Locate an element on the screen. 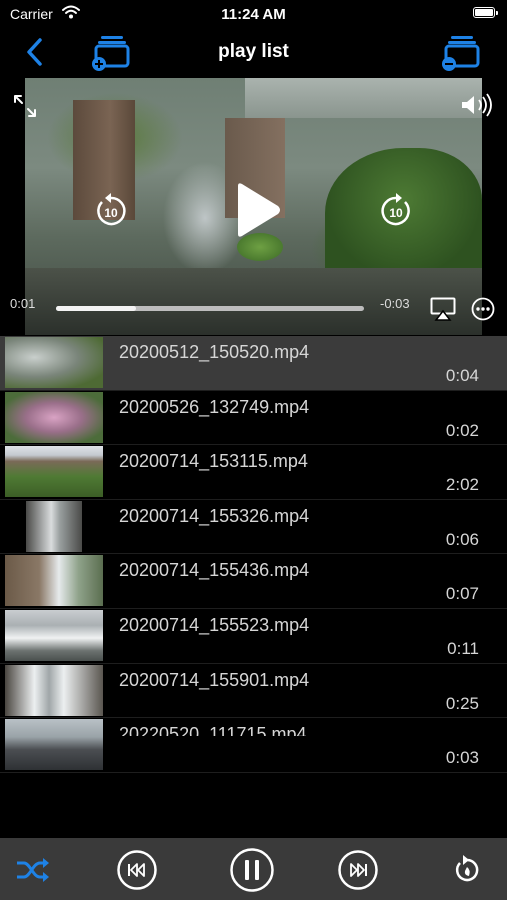 Image resolution: width=507 pixels, height=900 pixels. playlist-row: 20200714_155523.mp4 0:11 is located at coordinates (253, 636).